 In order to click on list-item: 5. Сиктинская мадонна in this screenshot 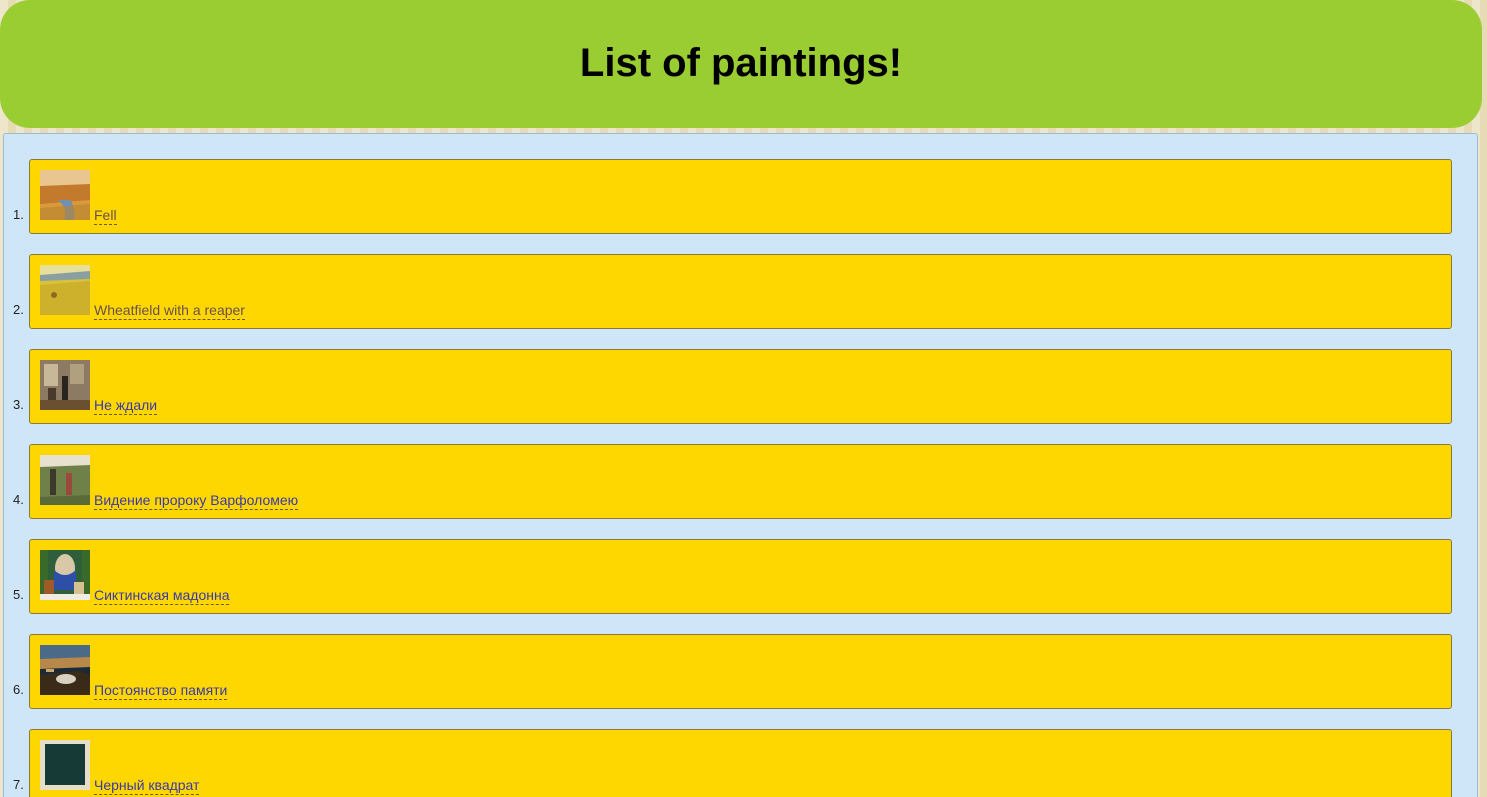, I will do `click(740, 576)`.